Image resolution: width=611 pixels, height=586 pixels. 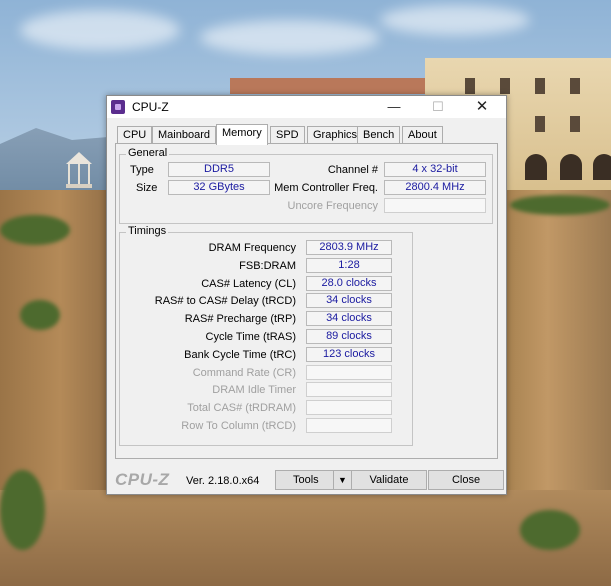 I want to click on timing-label-bank-cycle-time-trc: Bank Cycle Time (tRC), so click(x=240, y=354).